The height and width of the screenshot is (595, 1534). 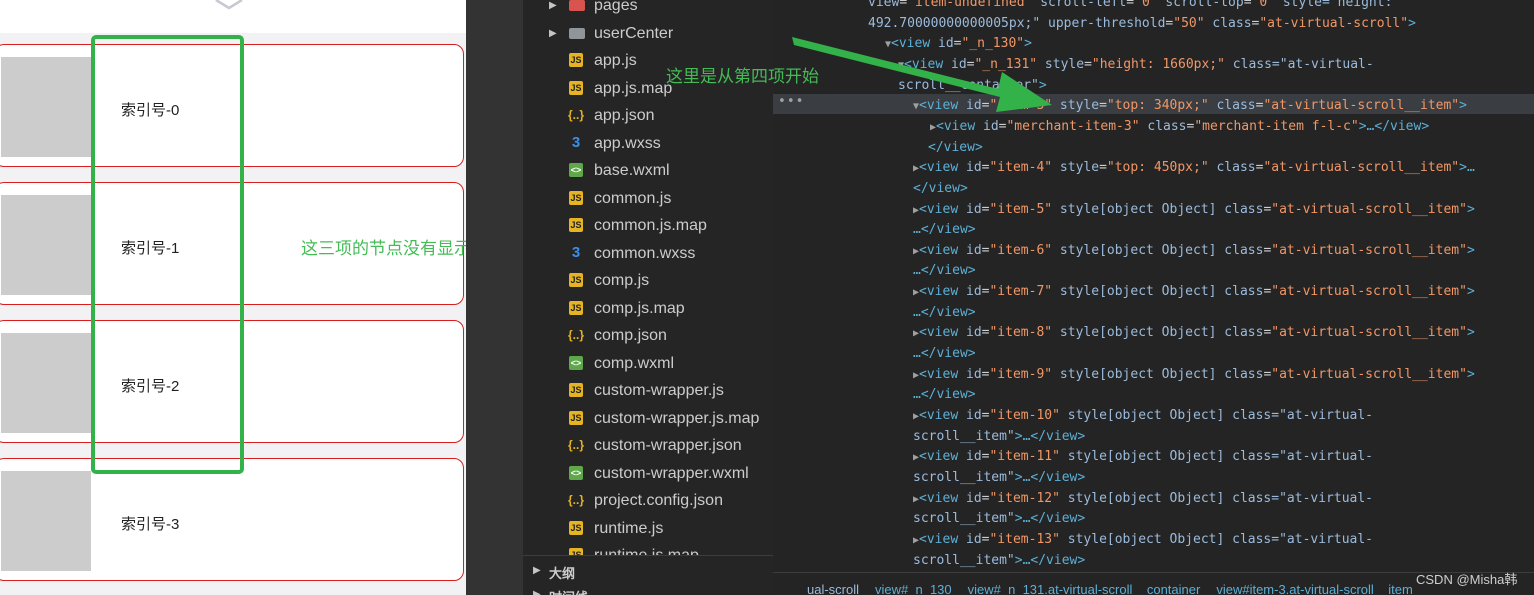 What do you see at coordinates (1084, 588) in the screenshot?
I see `breadcrumb-item: view#_n_131.at-virtual-scroll__container` at bounding box center [1084, 588].